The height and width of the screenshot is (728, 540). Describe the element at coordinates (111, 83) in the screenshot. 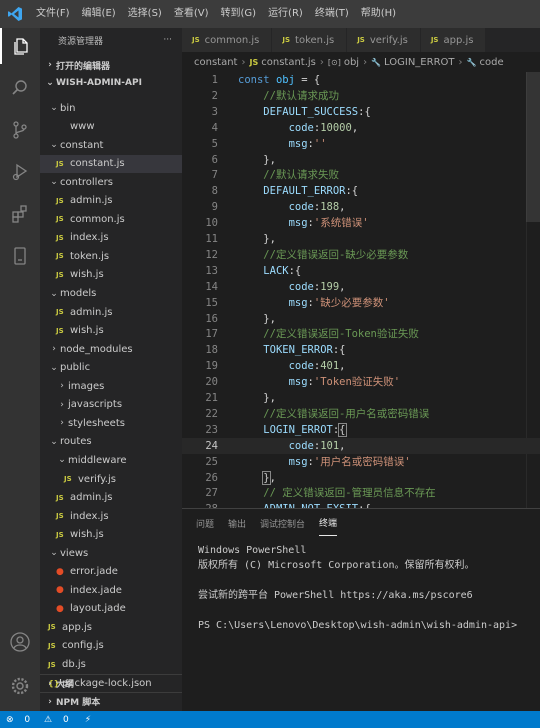

I see `project-section: ⌄ WISH-ADMIN-API` at that location.